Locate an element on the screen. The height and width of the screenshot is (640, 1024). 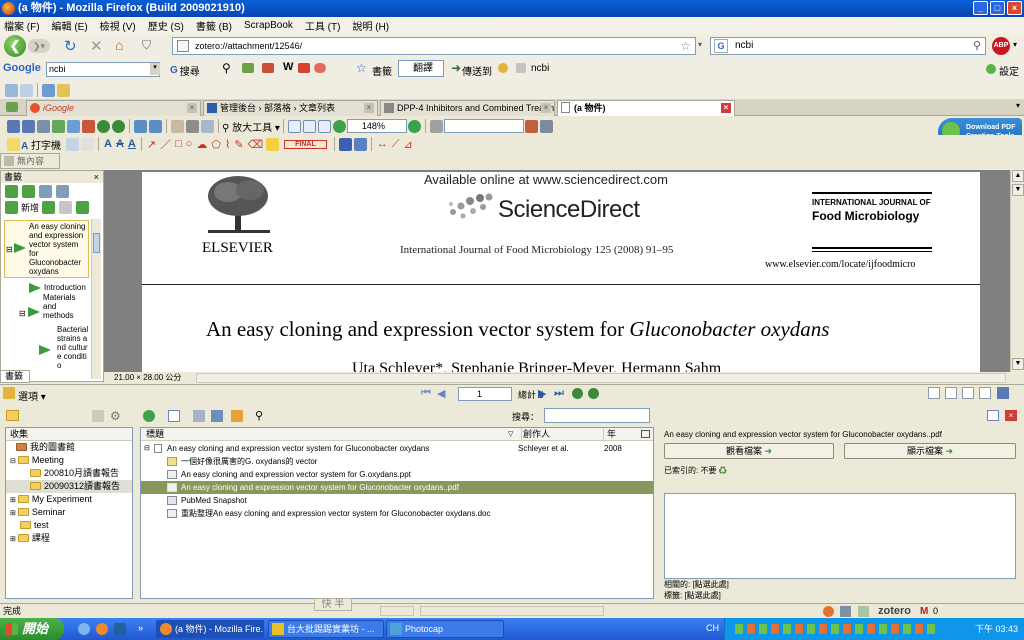
line-tool-icon: ／ is located at coordinates (165, 144).